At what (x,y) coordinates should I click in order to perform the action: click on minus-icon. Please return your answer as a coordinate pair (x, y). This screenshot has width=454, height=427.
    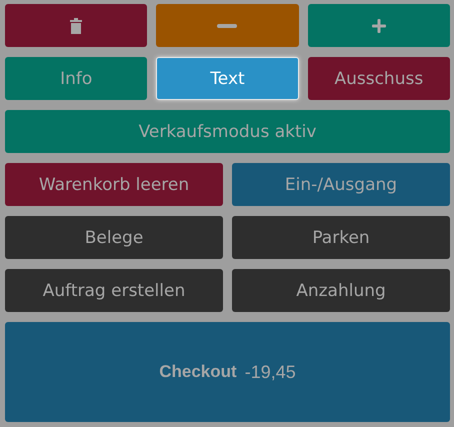
    Looking at the image, I should click on (227, 26).